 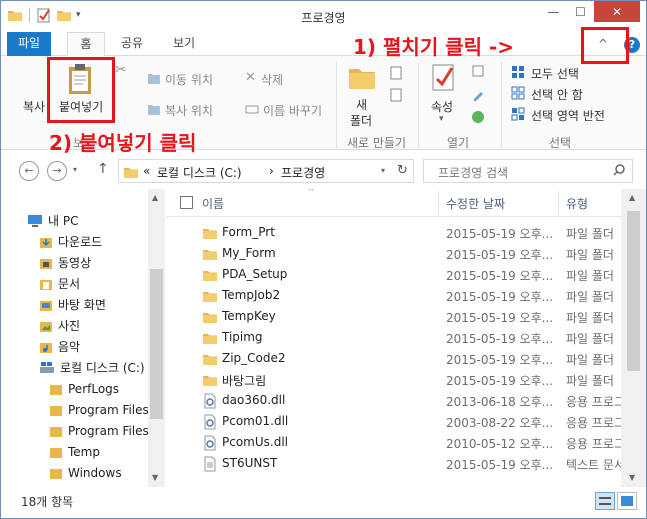 What do you see at coordinates (577, 203) in the screenshot?
I see `column-type: 유형` at bounding box center [577, 203].